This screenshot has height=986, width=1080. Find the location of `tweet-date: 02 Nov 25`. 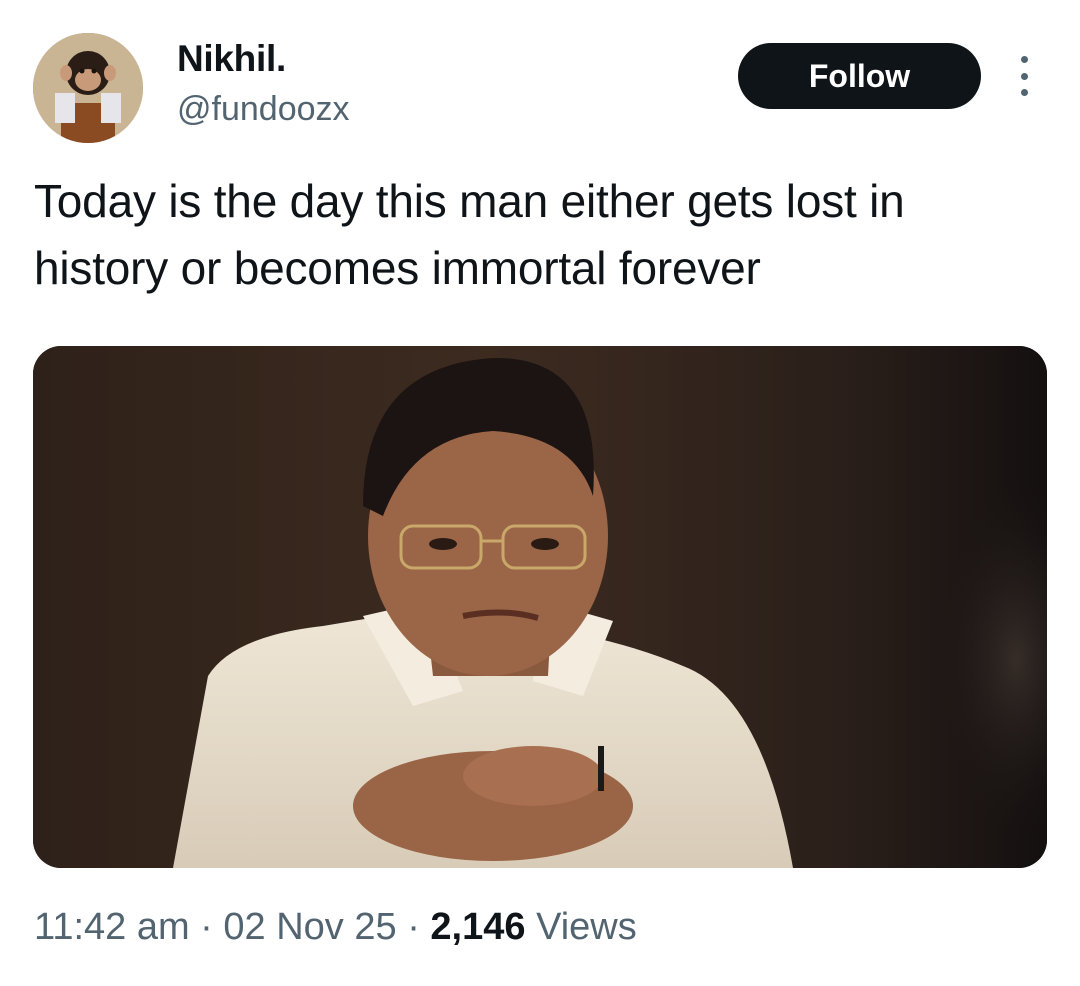

tweet-date: 02 Nov 25 is located at coordinates (309, 927).